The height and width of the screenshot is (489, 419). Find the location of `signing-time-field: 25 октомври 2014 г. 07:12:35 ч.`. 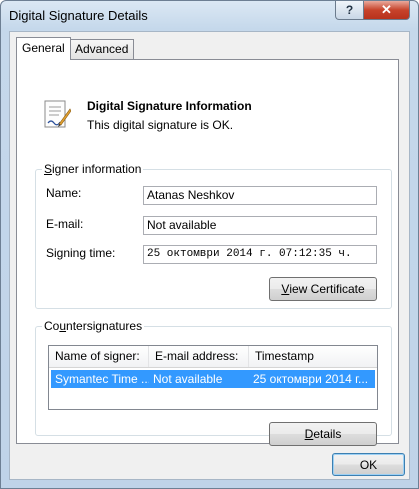

signing-time-field: 25 октомври 2014 г. 07:12:35 ч. is located at coordinates (260, 254).